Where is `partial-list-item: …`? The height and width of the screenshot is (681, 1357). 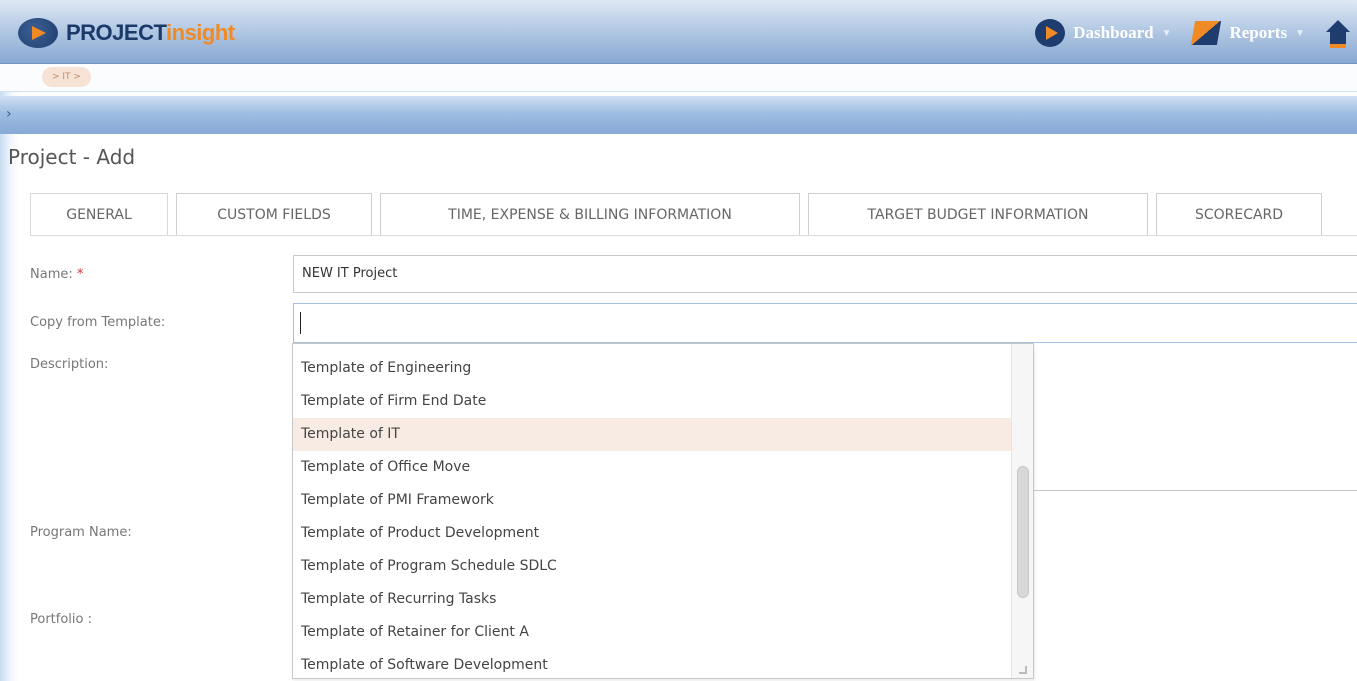
partial-list-item: … is located at coordinates (308, 345).